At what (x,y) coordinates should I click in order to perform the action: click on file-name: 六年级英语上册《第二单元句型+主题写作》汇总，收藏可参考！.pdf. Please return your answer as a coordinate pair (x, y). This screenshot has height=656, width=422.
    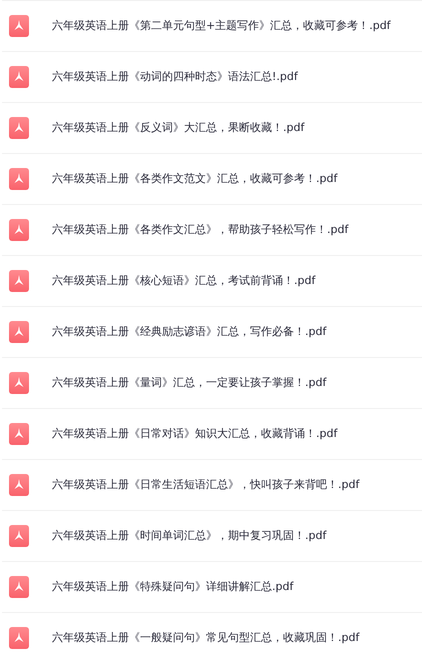
    Looking at the image, I should click on (221, 26).